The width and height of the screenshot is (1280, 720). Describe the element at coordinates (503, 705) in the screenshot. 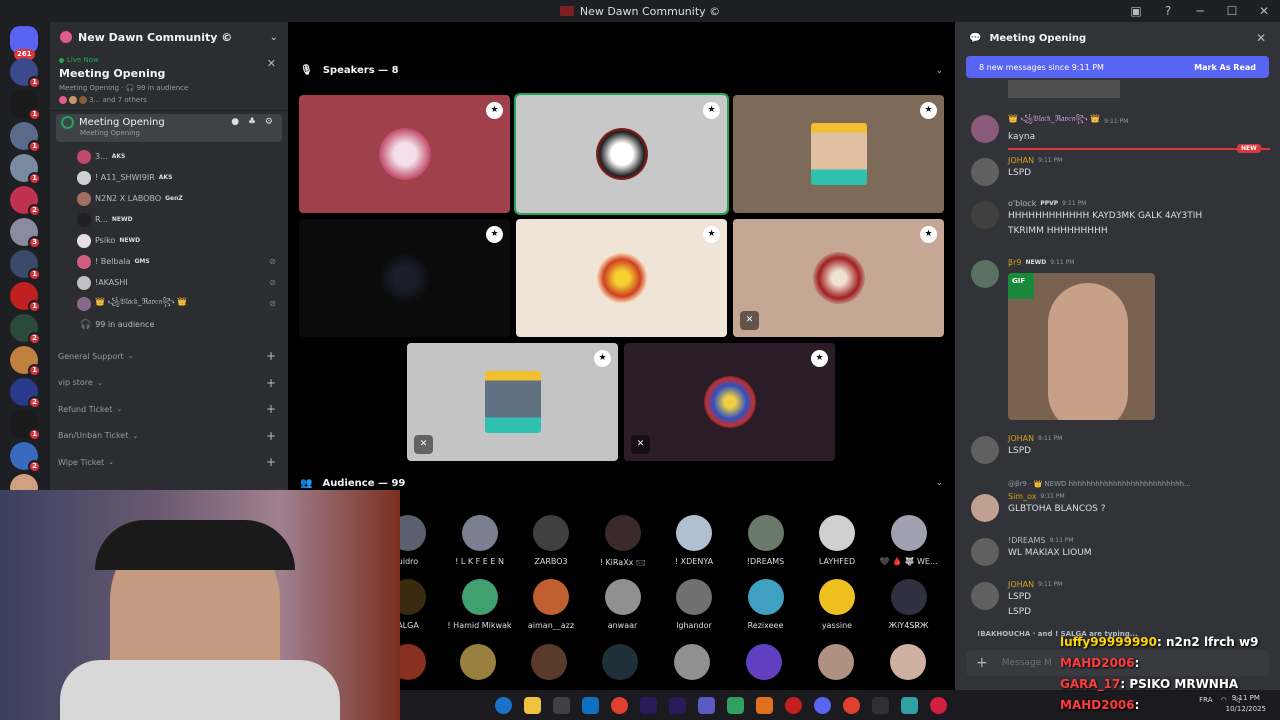

I see `edge-icon` at that location.